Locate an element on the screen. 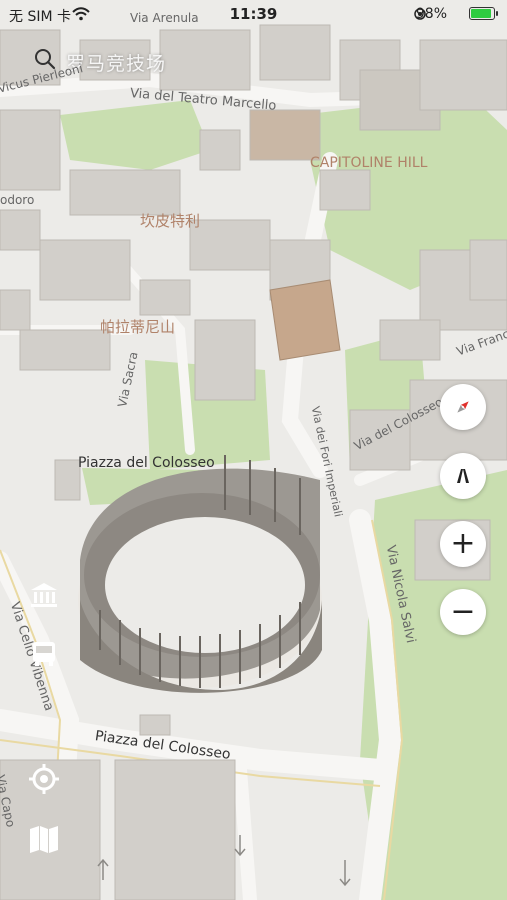  location-lock-icon is located at coordinates (420, 14).